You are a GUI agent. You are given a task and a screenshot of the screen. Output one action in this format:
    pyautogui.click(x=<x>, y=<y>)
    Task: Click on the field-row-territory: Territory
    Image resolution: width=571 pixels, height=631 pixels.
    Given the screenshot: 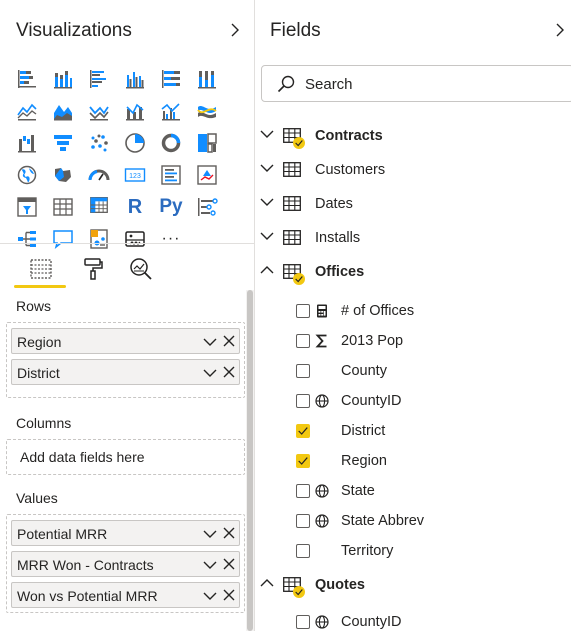 What is the action you would take?
    pyautogui.click(x=413, y=550)
    